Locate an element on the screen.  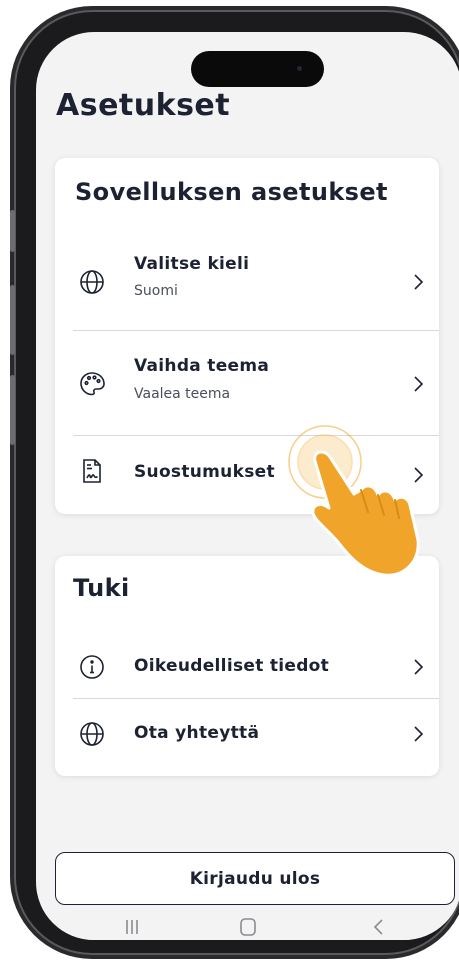
theme-label: Vaihda teema is located at coordinates (202, 366).